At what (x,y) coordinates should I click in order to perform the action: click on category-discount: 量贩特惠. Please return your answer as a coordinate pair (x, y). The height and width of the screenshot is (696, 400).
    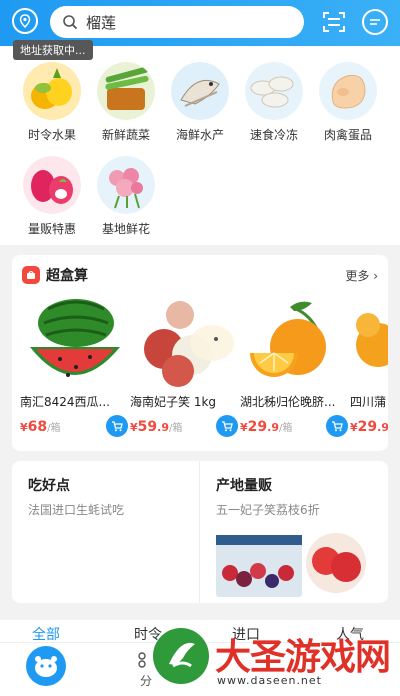
    Looking at the image, I should click on (52, 196).